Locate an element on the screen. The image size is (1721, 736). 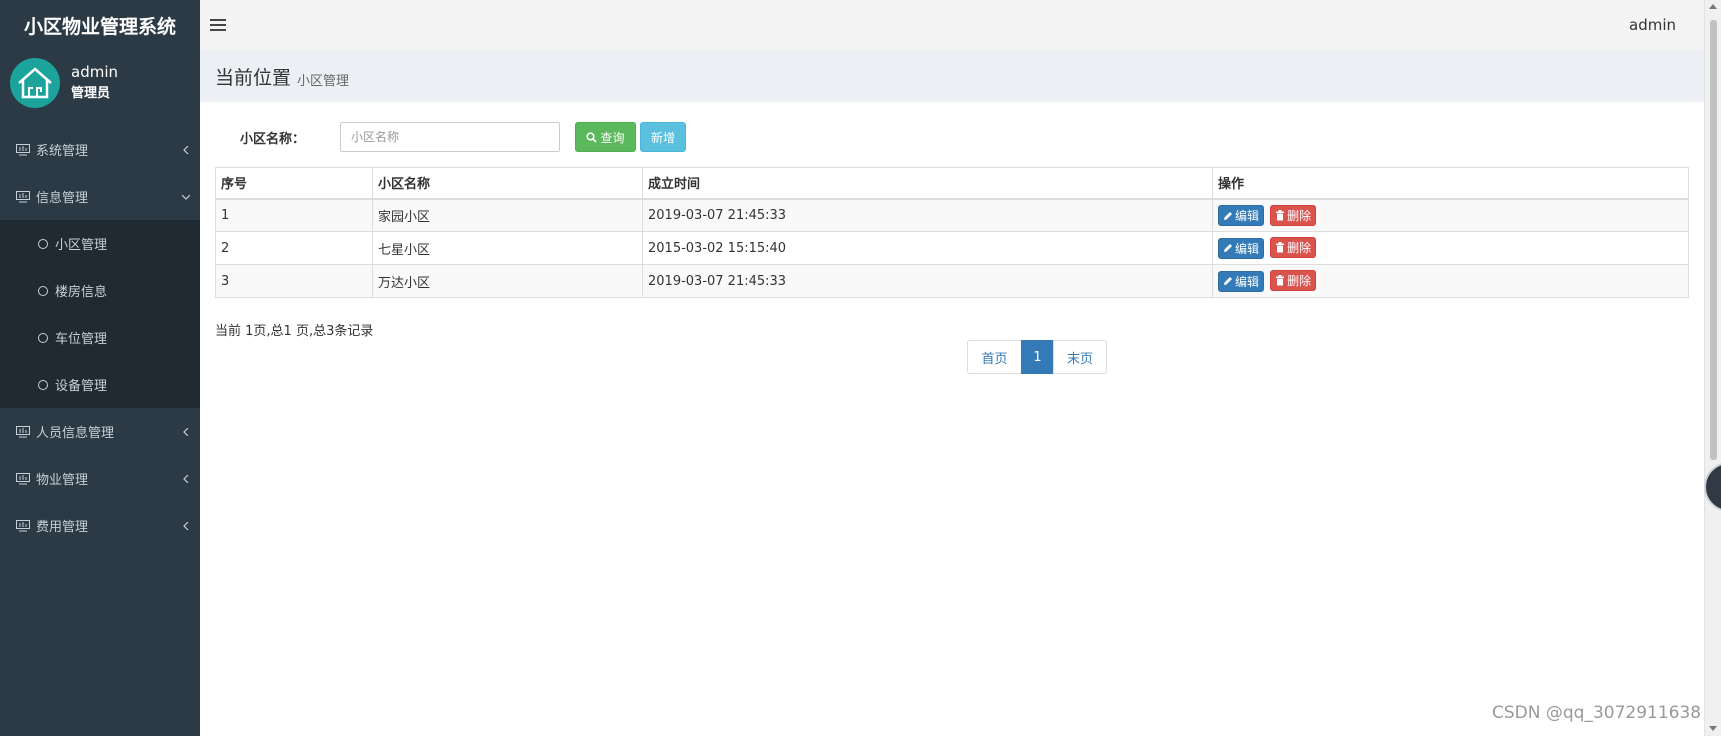
sidebar-subitem-building: 楼房信息 is located at coordinates (100, 290).